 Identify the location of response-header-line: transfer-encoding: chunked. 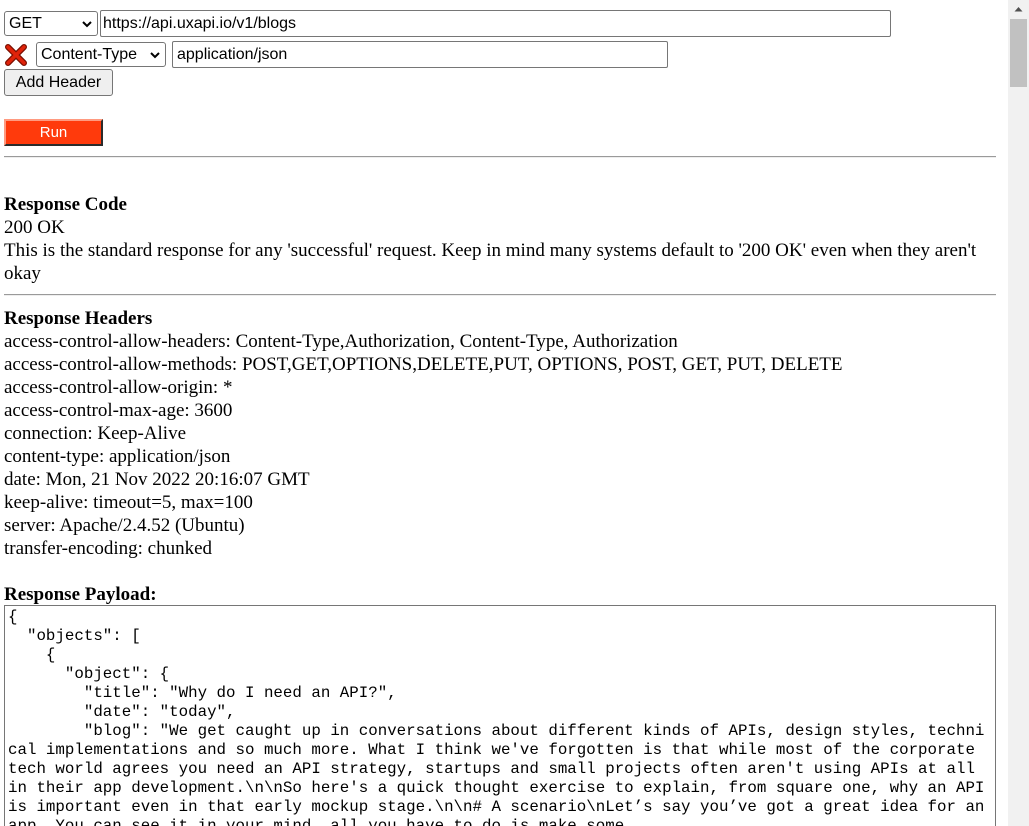
(108, 548).